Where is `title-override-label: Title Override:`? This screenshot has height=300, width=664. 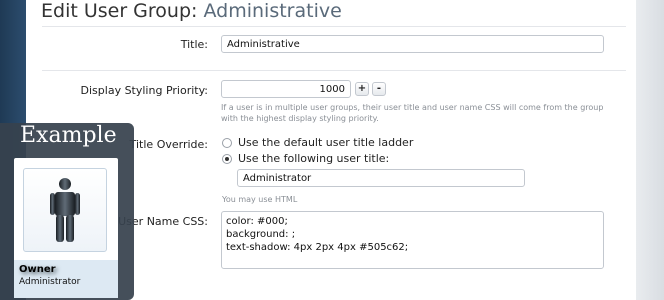
title-override-label: Title Override: is located at coordinates (168, 144).